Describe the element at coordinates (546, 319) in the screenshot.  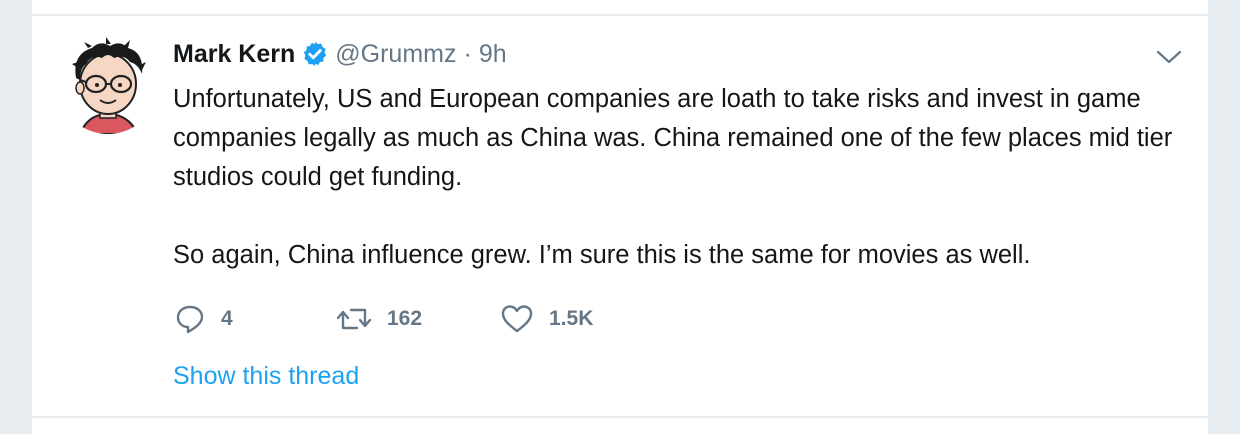
I see `like-button: 1.5K` at that location.